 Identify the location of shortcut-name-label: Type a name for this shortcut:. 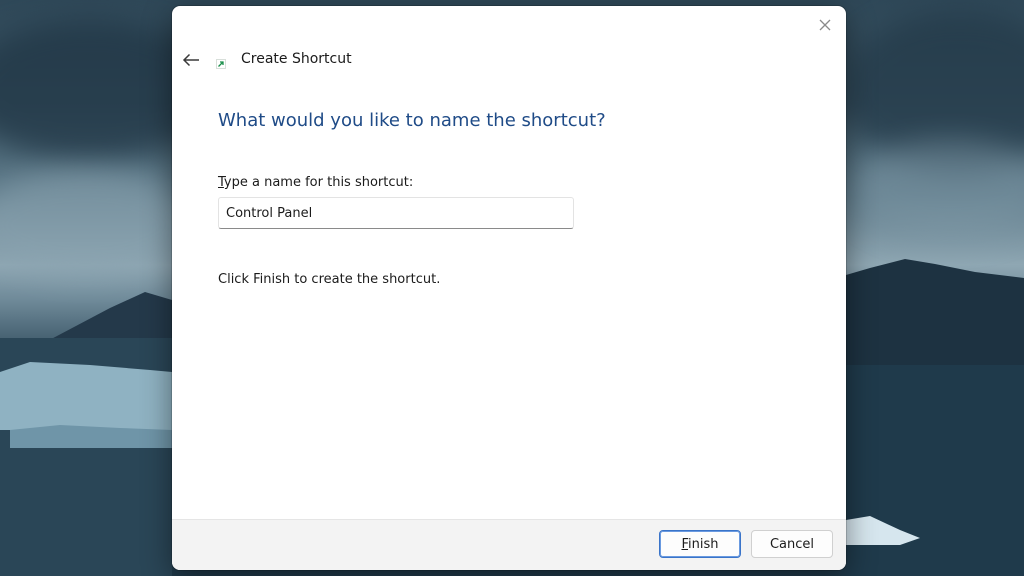
(315, 182).